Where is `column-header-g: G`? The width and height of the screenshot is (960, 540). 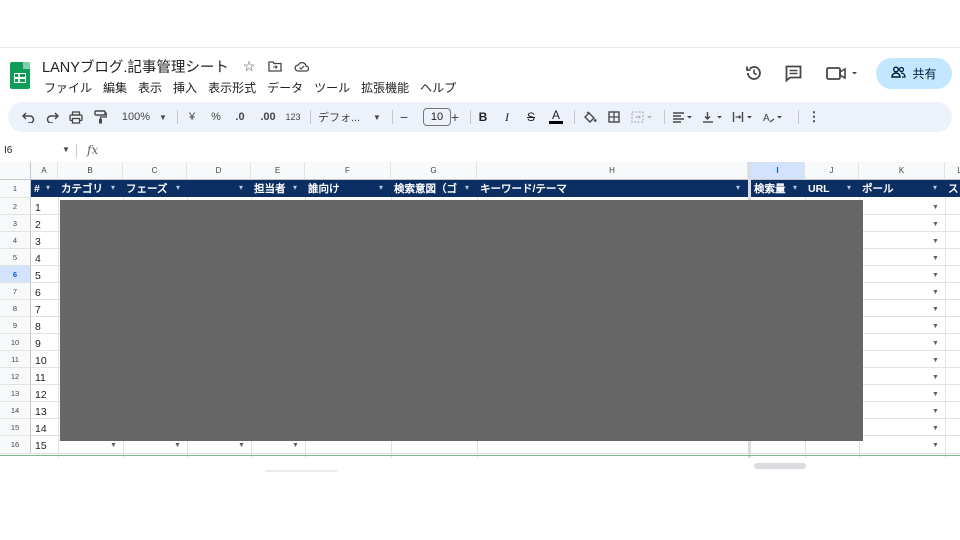
column-header-g: G is located at coordinates (434, 171).